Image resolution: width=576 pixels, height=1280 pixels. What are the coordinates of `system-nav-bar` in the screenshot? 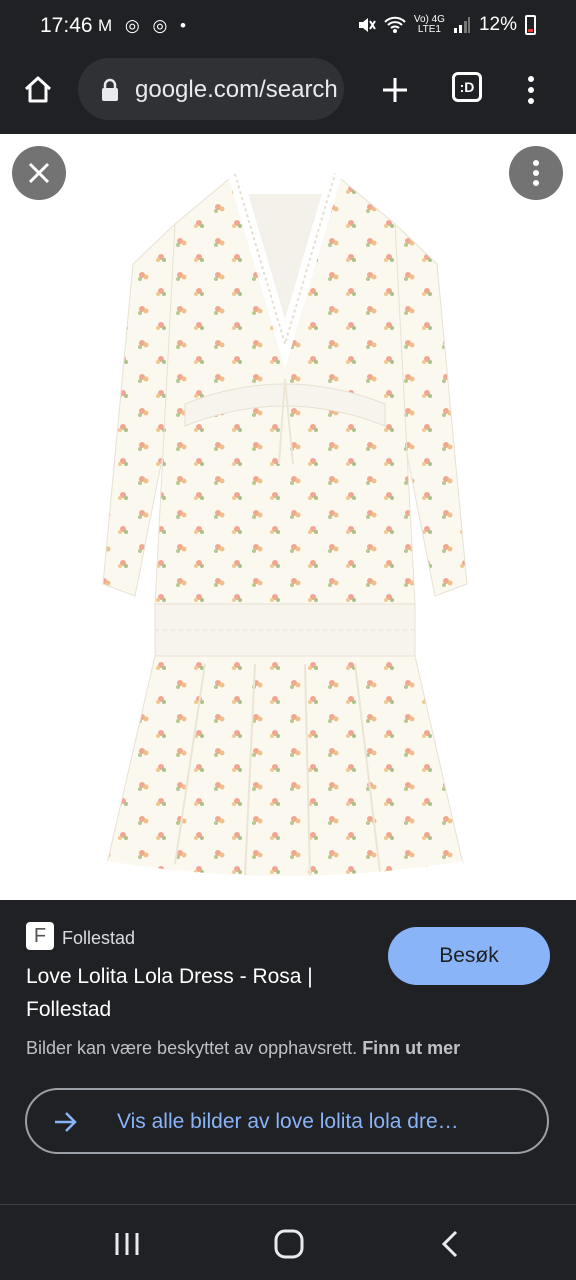 It's located at (288, 1242).